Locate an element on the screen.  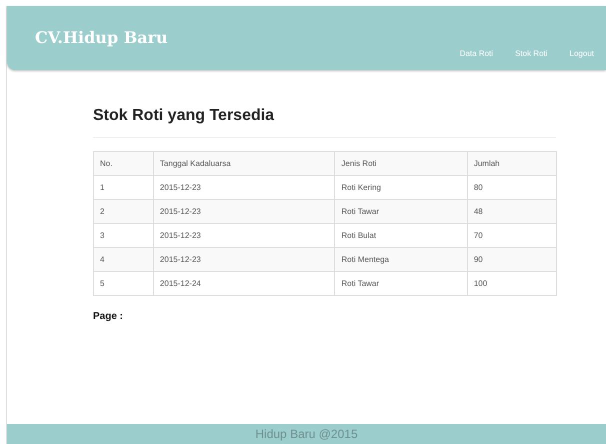
table-cell: 5 is located at coordinates (124, 284).